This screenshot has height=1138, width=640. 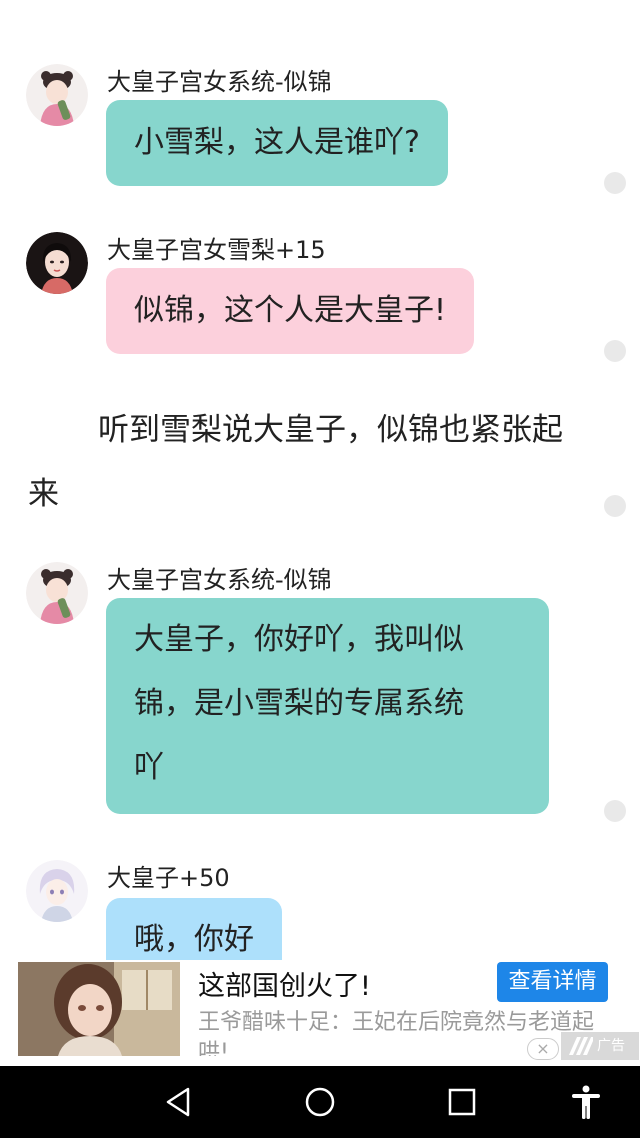 What do you see at coordinates (581, 1046) in the screenshot?
I see `ad-logo-icon` at bounding box center [581, 1046].